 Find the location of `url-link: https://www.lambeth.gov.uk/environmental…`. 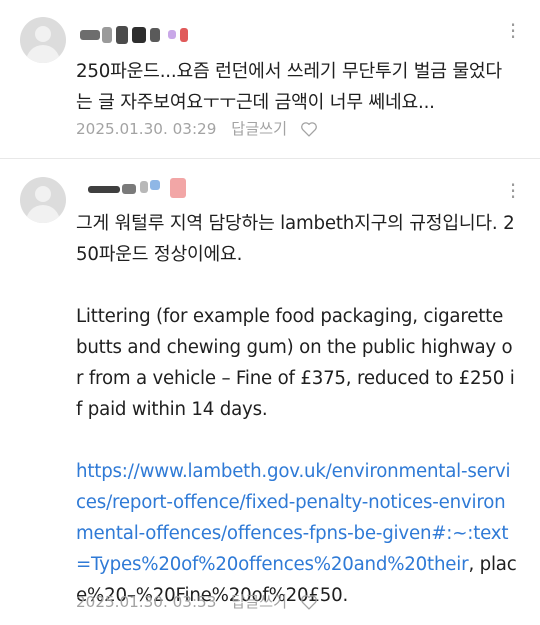

url-link: https://www.lambeth.gov.uk/environmental… is located at coordinates (293, 518).